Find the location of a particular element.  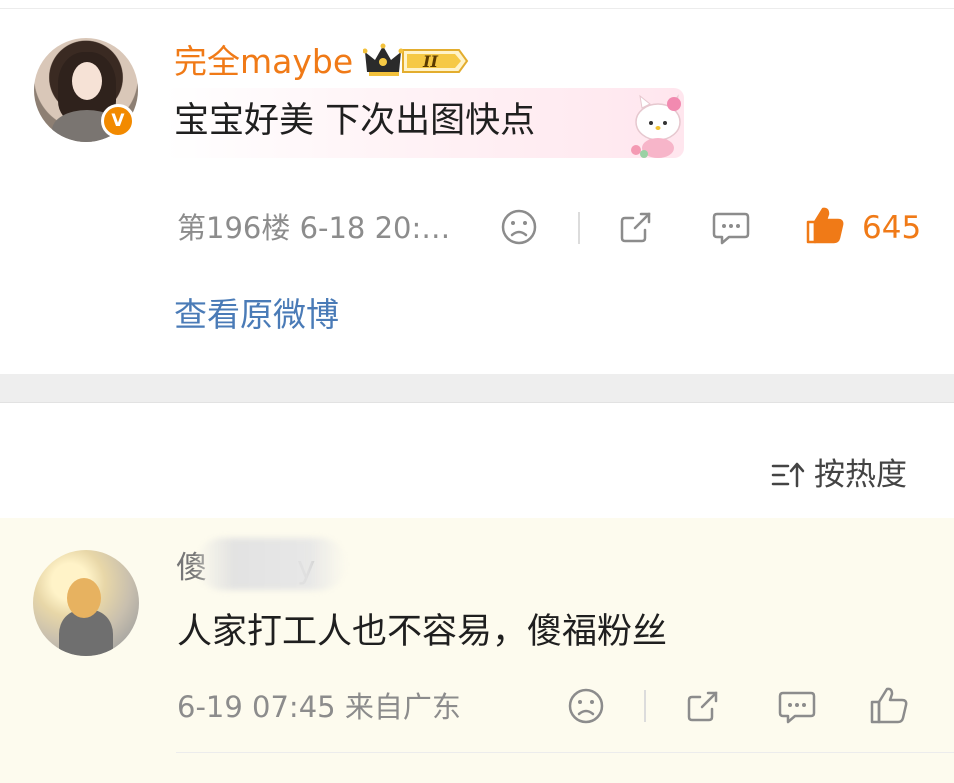

username-blur-mask is located at coordinates (271, 564).